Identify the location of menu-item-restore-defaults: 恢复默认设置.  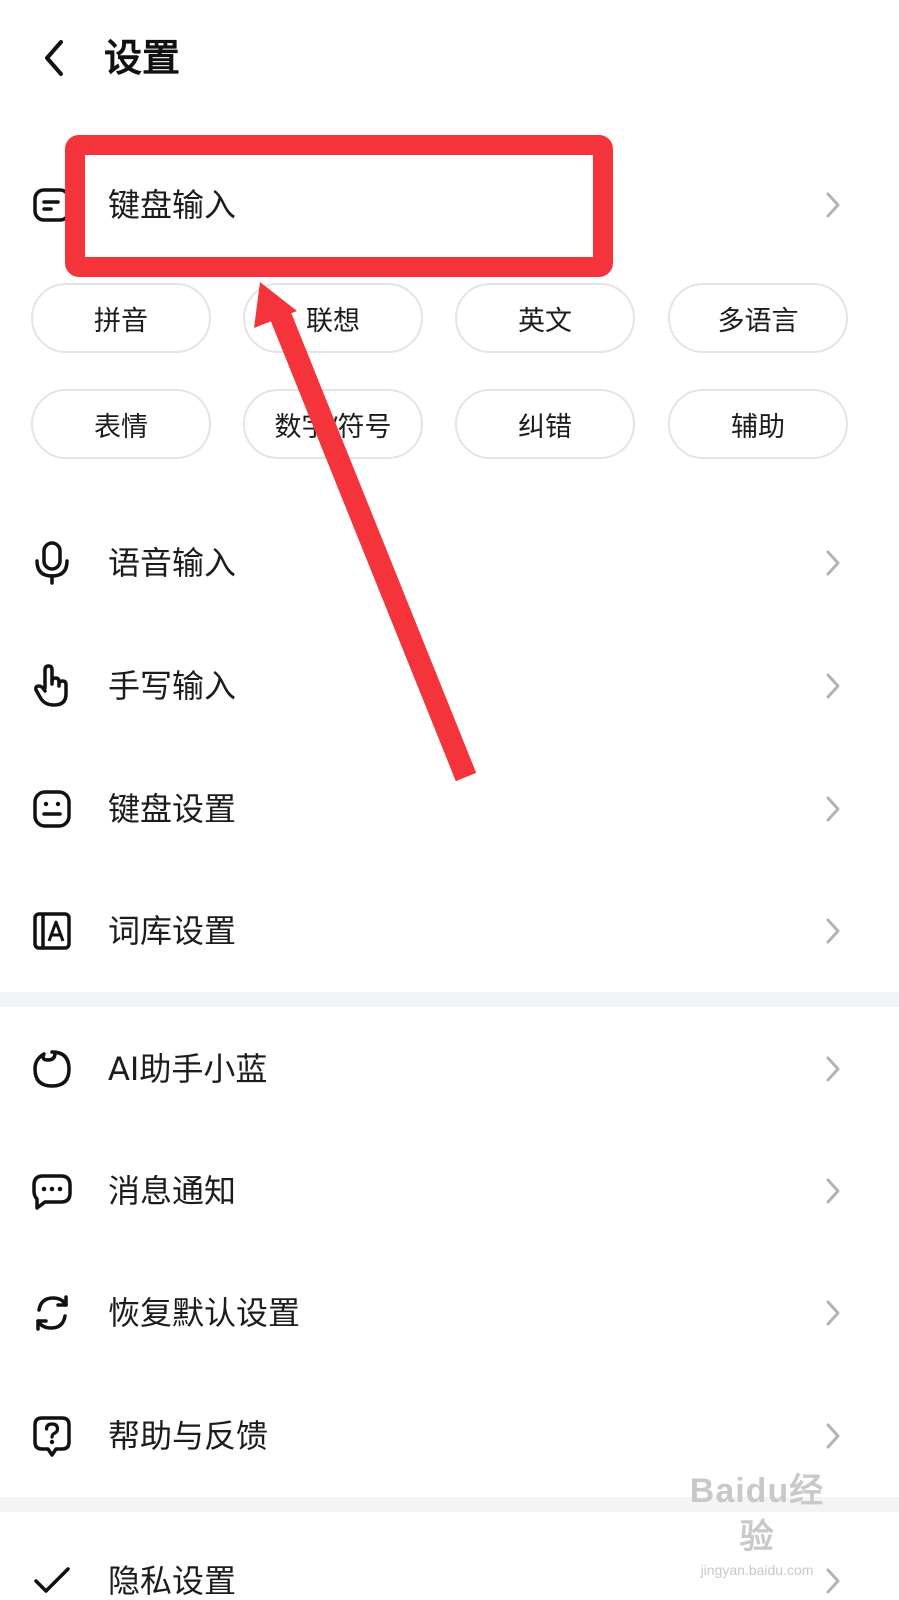
(449, 1313).